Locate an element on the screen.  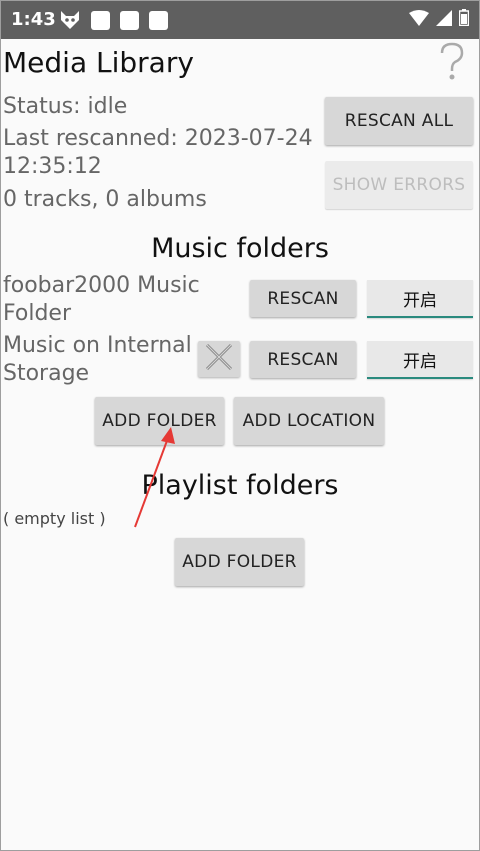
music-folders-title: Music folders is located at coordinates (240, 248).